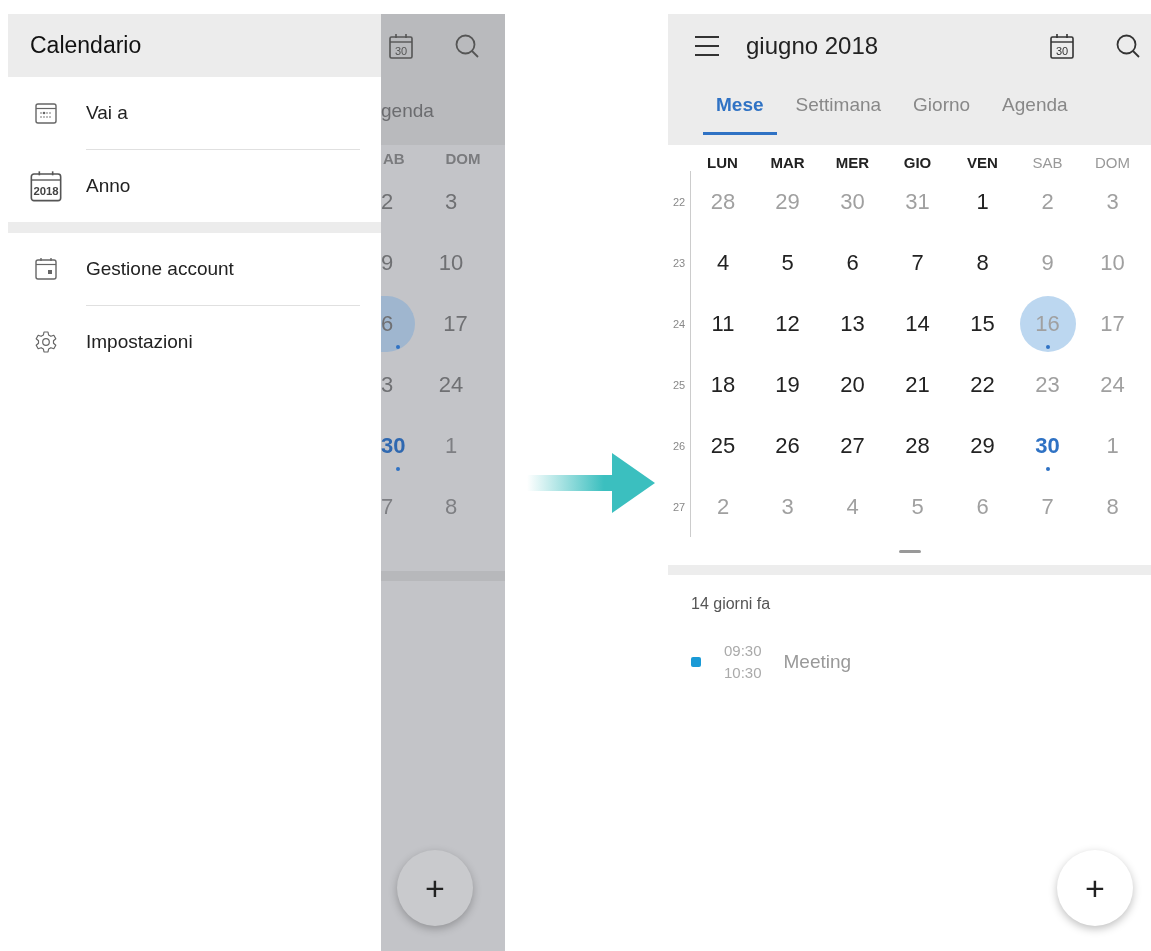  I want to click on drawer-title: Calendario, so click(86, 45).